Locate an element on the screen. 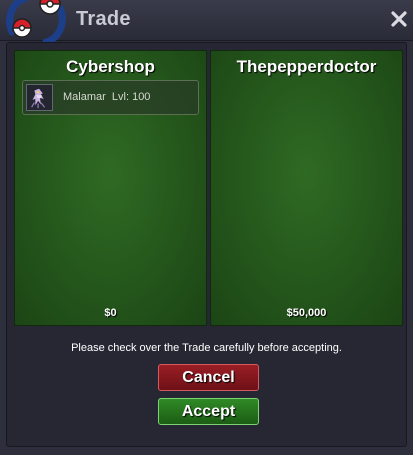 The height and width of the screenshot is (455, 413). close-icon is located at coordinates (399, 19).